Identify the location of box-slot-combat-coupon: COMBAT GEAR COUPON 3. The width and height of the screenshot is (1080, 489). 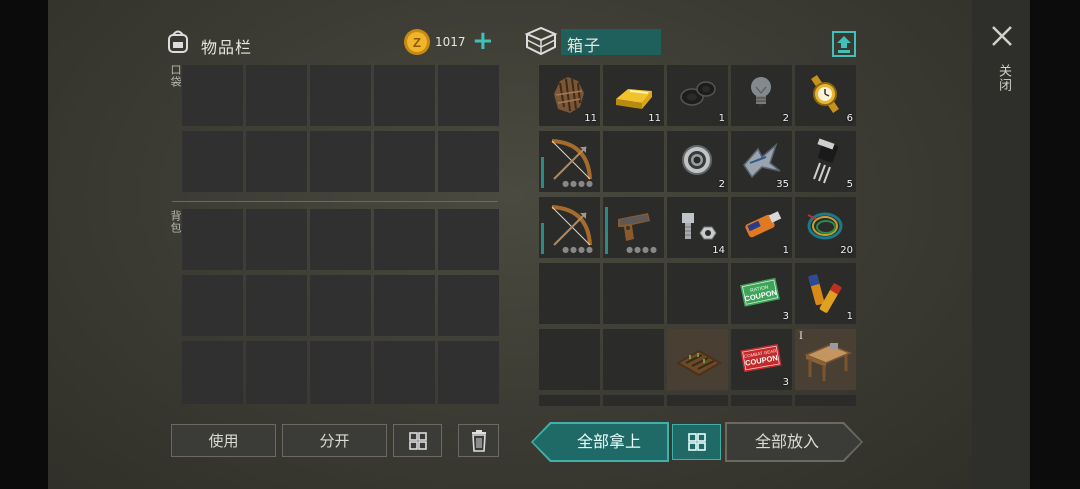
(761, 359).